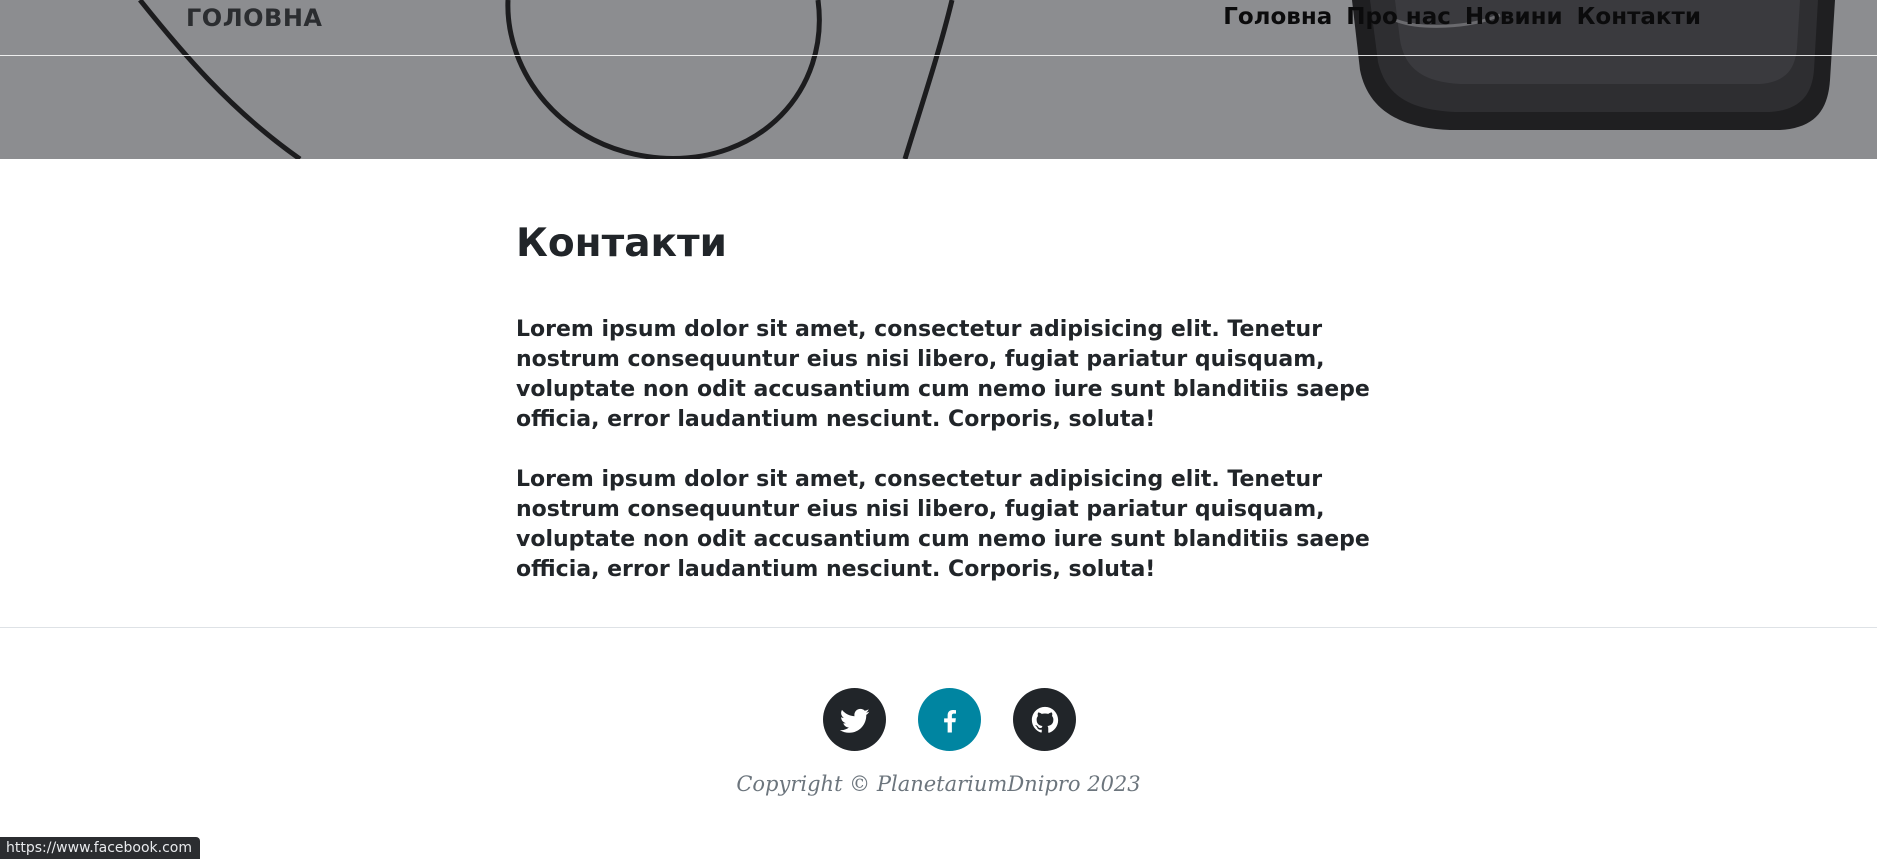  I want to click on navbar: ГОЛОВНА Головна Про нас Новини Контакти, so click(938, 28).